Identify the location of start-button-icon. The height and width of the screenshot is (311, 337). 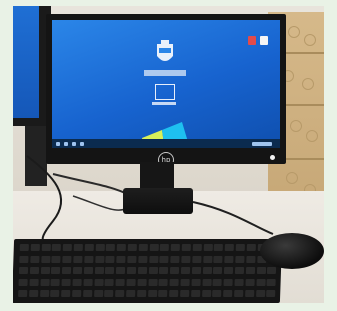
(58, 144).